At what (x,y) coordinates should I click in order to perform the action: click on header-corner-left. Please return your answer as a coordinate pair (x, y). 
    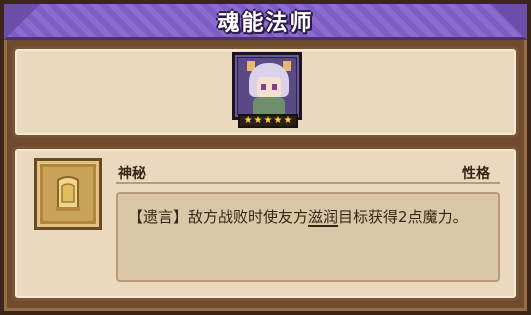
    Looking at the image, I should click on (22, 22).